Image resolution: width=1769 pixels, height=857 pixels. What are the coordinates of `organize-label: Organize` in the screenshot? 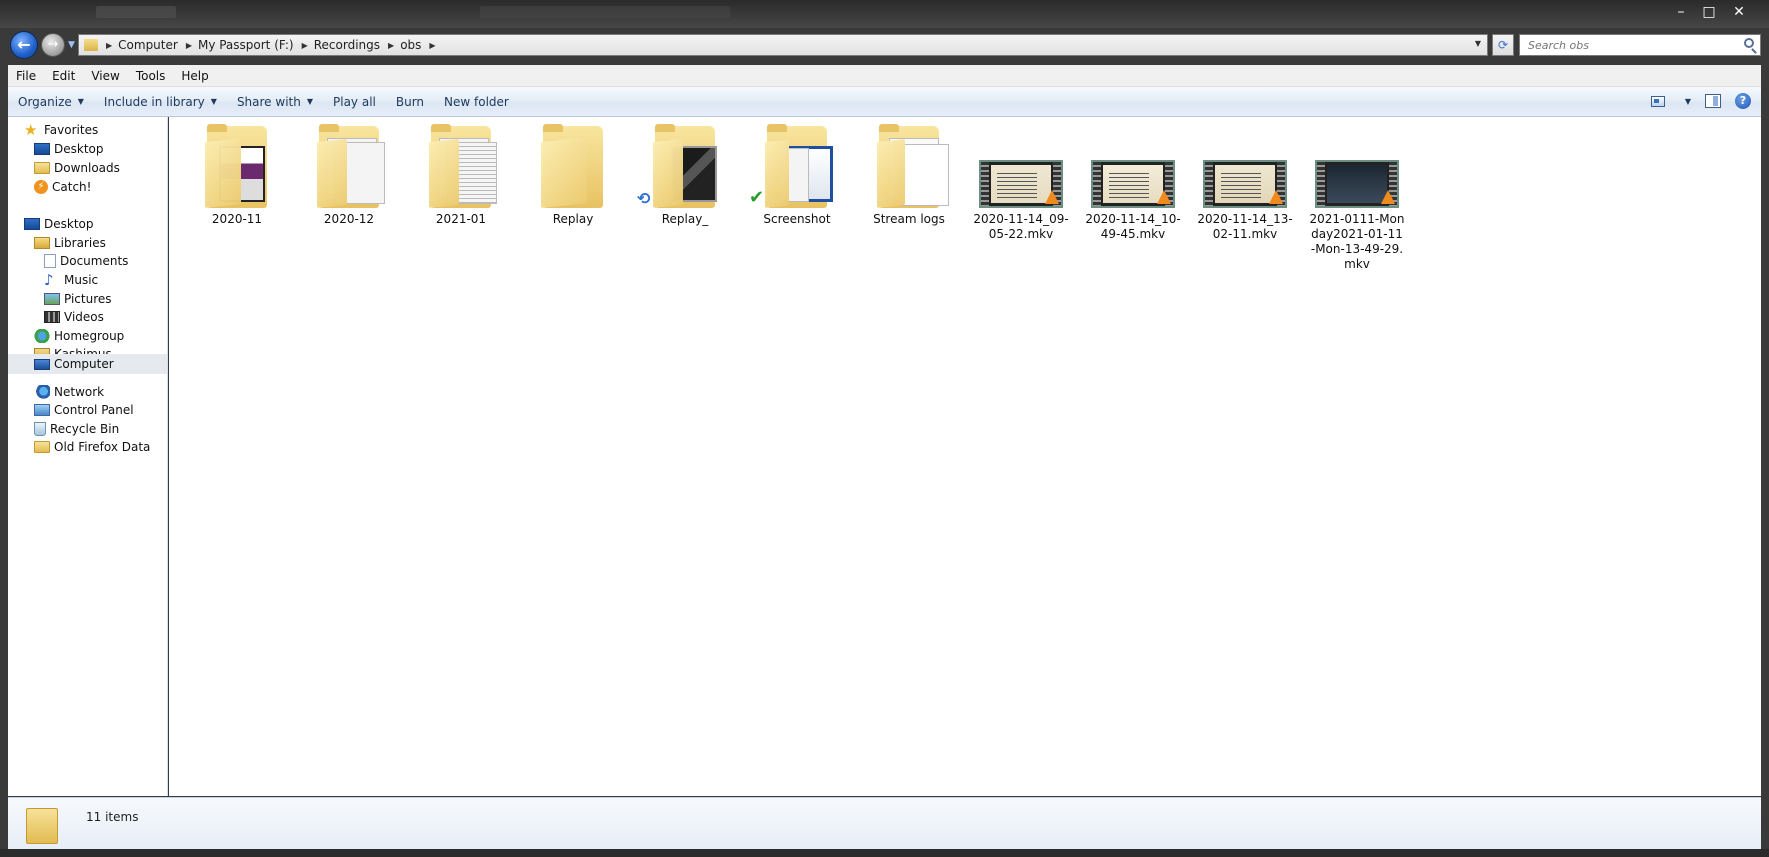 It's located at (45, 101).